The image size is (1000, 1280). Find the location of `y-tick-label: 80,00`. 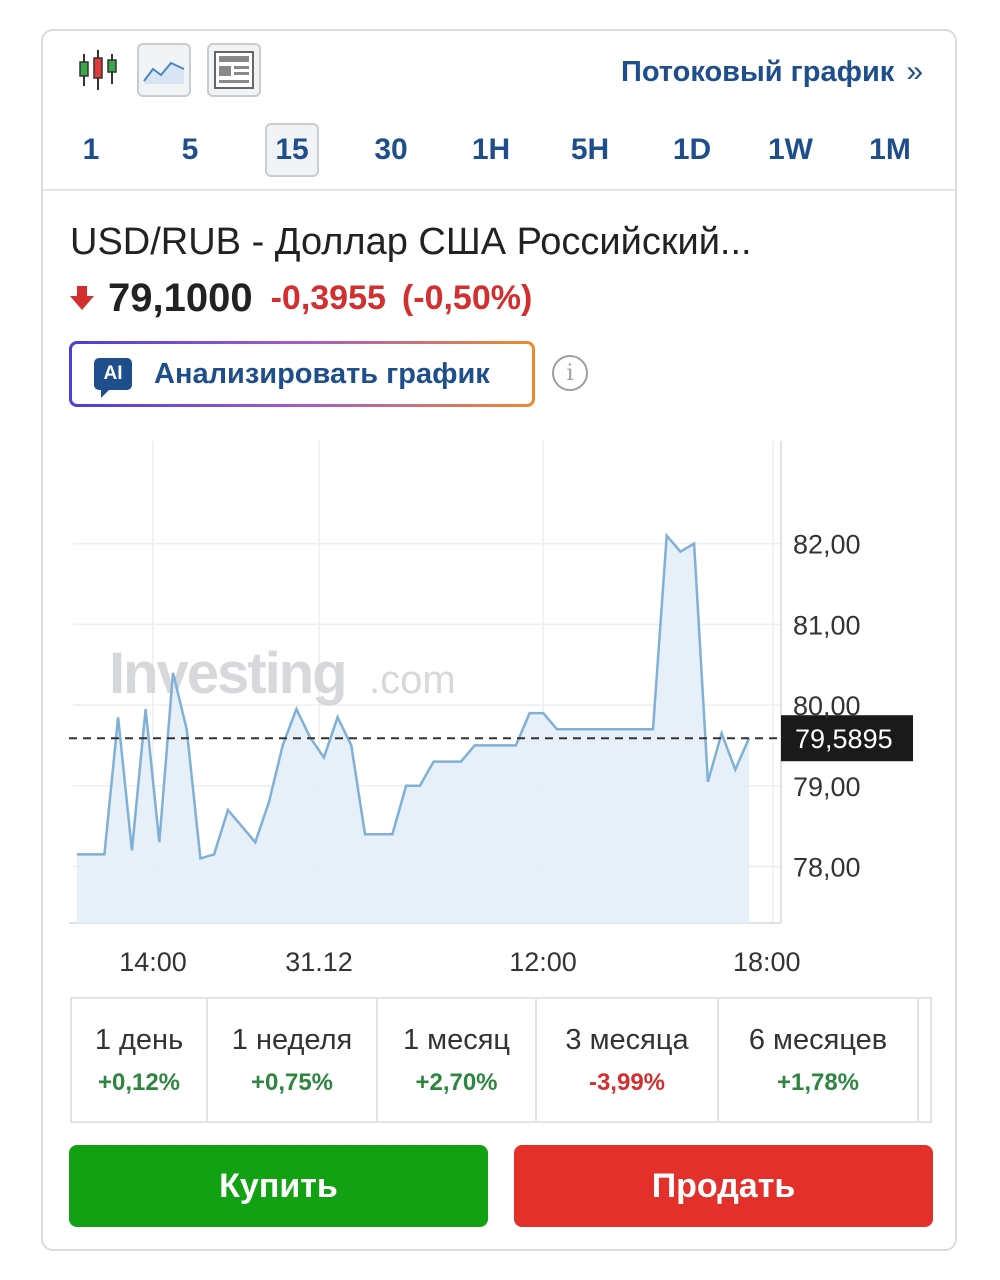

y-tick-label: 80,00 is located at coordinates (827, 706).